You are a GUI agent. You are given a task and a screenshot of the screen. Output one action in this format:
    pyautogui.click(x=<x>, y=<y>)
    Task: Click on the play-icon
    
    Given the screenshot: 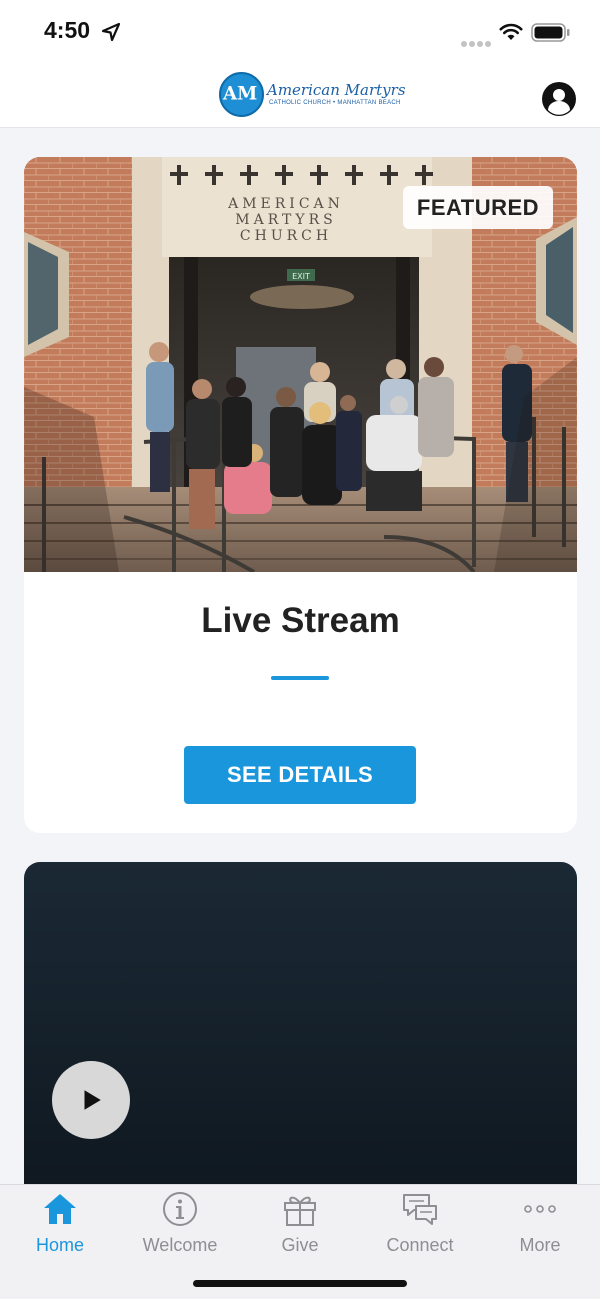 What is the action you would take?
    pyautogui.click(x=92, y=1100)
    